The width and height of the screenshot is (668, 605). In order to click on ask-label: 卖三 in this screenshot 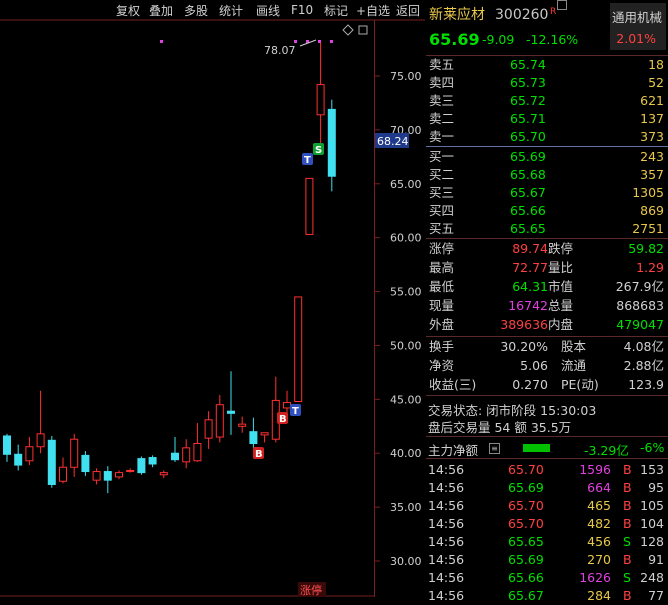, I will do `click(442, 100)`.